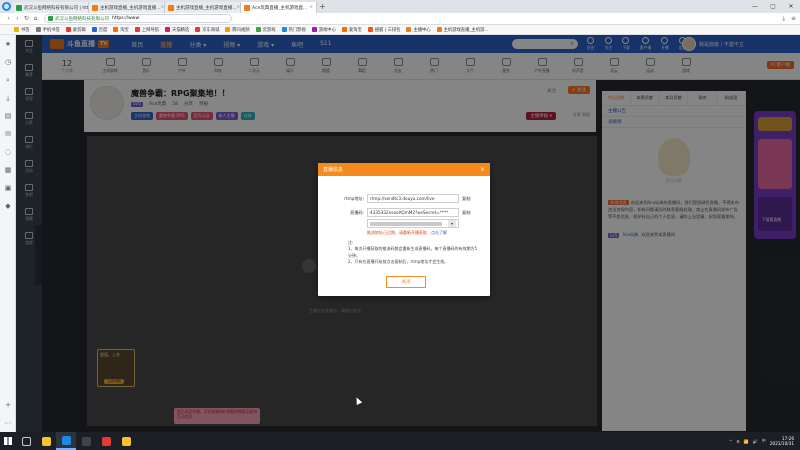 The image size is (800, 450). I want to click on dialog-close-icon: ×, so click(482, 169).